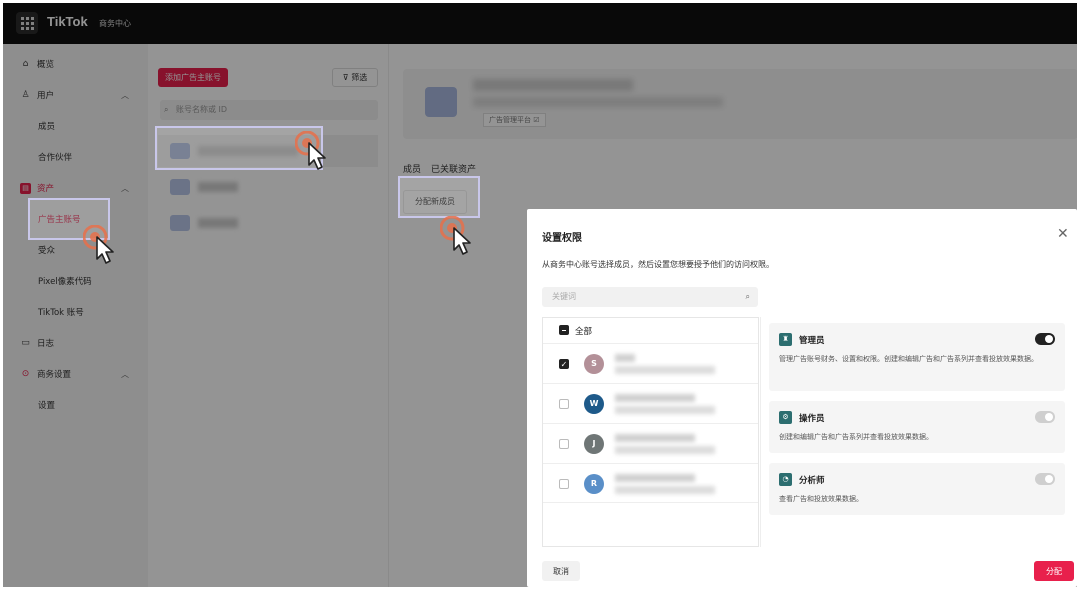 This screenshot has width=1080, height=590. Describe the element at coordinates (650, 330) in the screenshot. I see `select-all-row: 全部` at that location.